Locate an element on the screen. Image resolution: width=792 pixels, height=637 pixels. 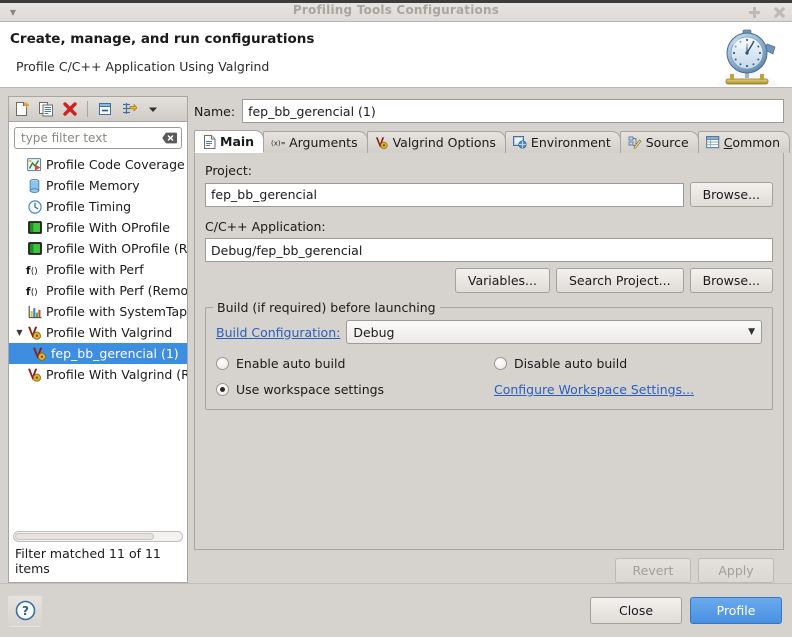
close-icon is located at coordinates (779, 12).